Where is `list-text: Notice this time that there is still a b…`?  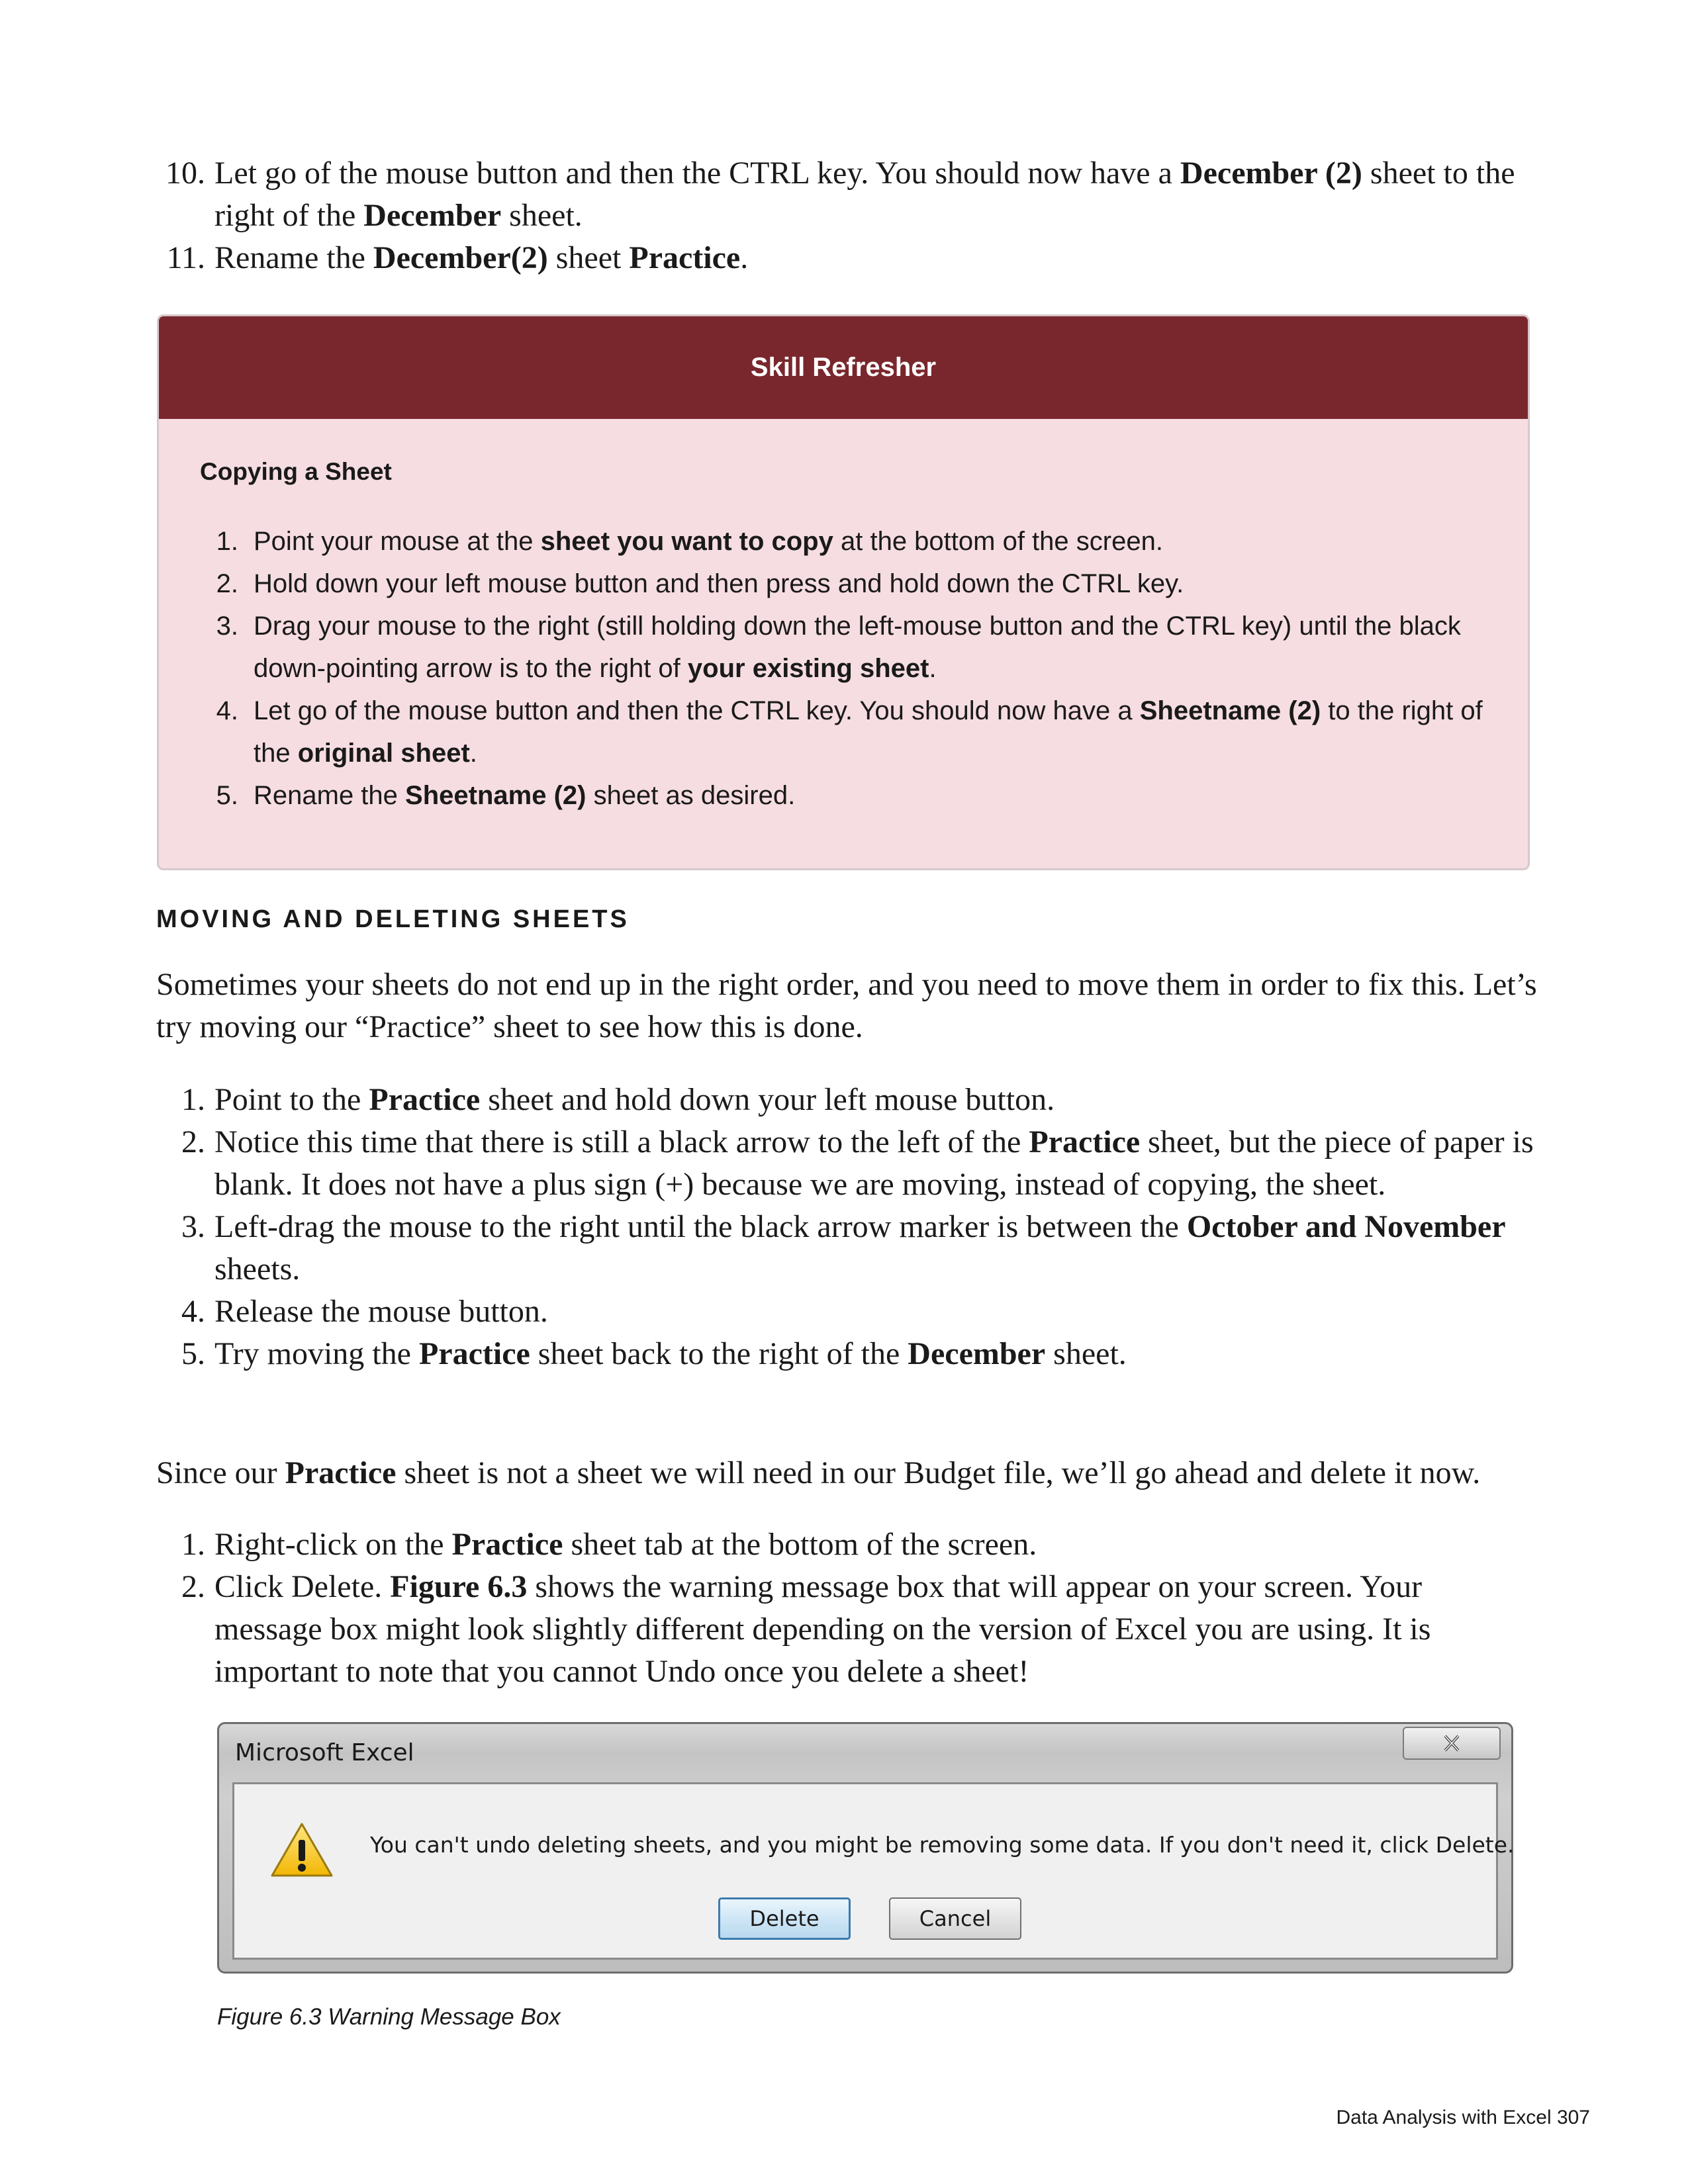
list-text: Notice this time that there is still a b… is located at coordinates (874, 1163).